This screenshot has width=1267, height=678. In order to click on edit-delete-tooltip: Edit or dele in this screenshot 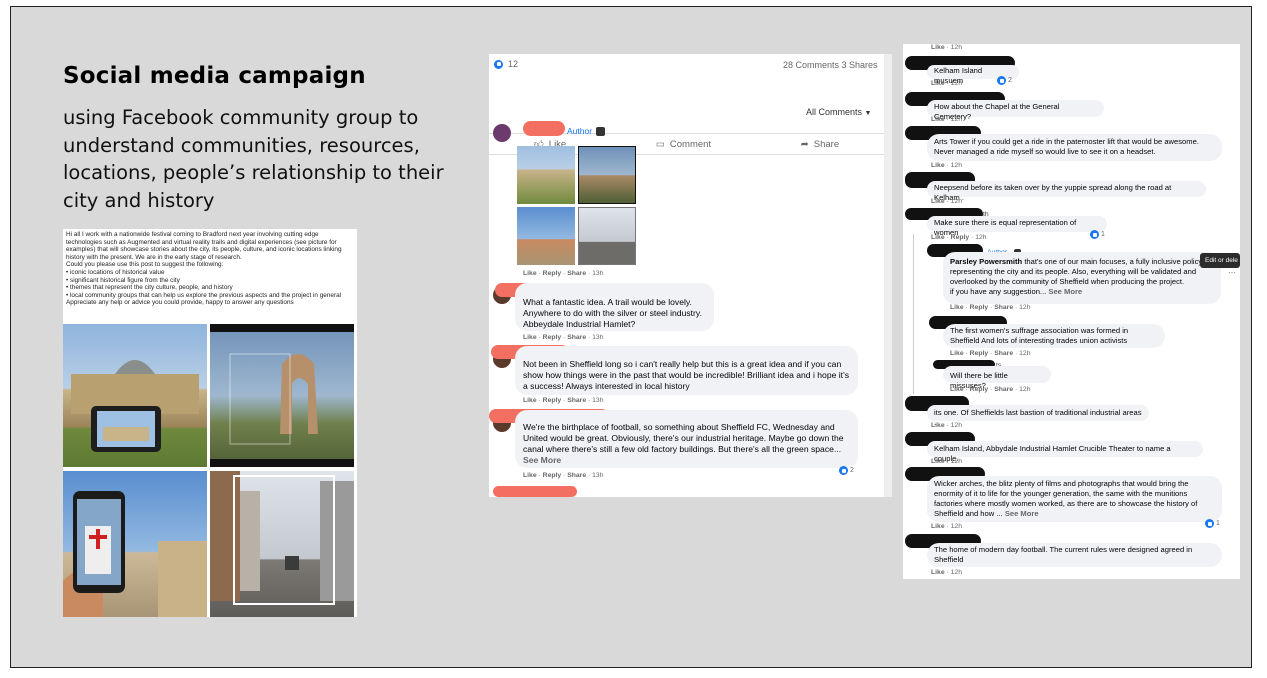, I will do `click(1220, 260)`.